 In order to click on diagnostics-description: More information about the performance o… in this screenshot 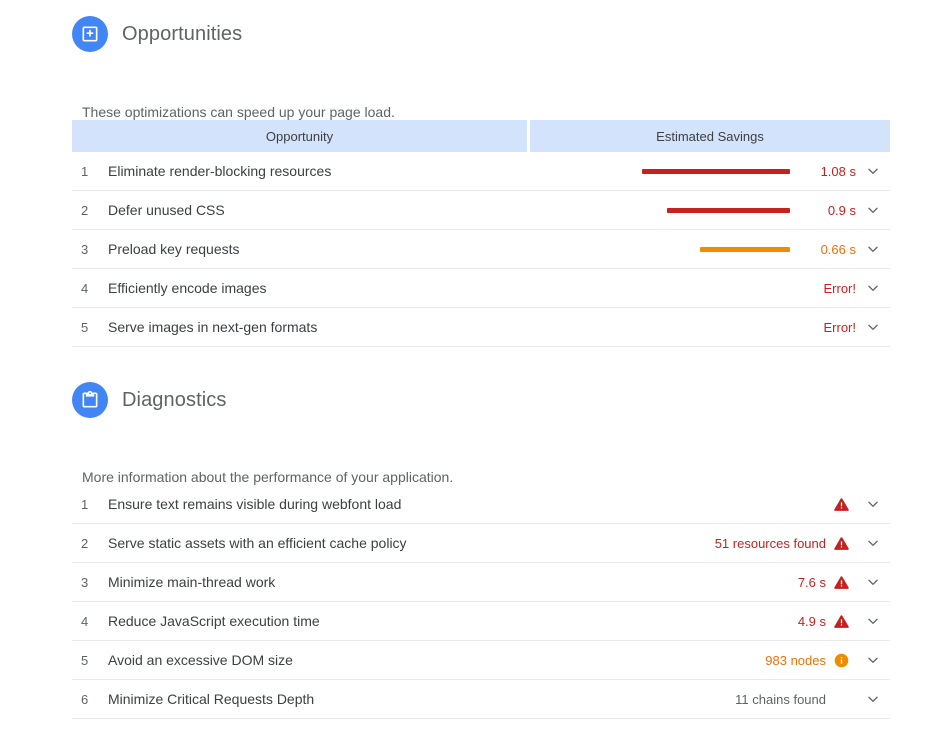, I will do `click(268, 477)`.